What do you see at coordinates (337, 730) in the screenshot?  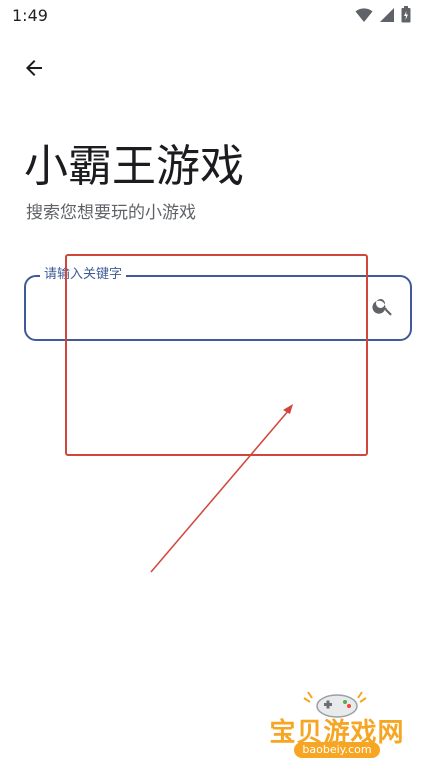 I see `watermark-logo: 宝贝游戏网 baobeiy.com` at bounding box center [337, 730].